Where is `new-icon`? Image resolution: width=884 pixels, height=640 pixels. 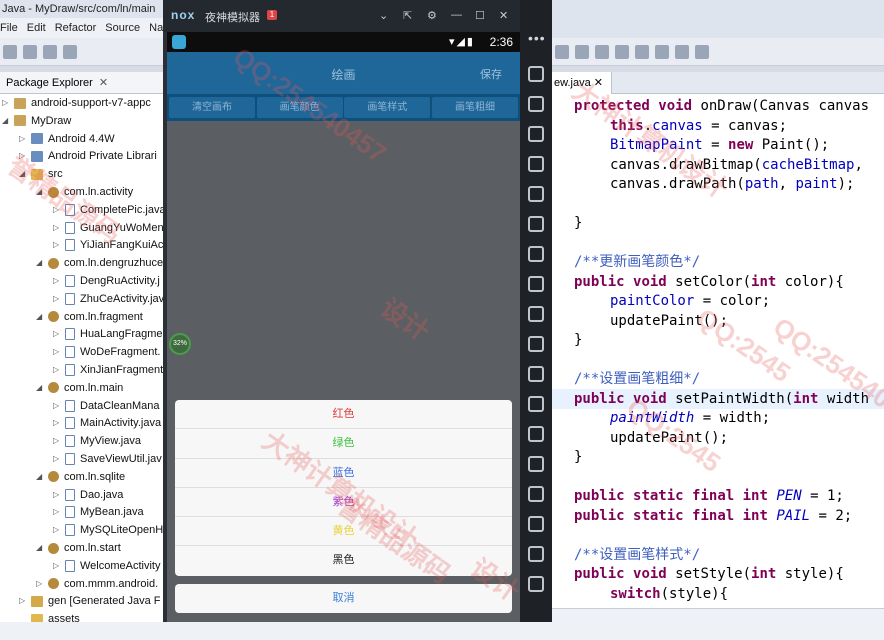 new-icon is located at coordinates (10, 52).